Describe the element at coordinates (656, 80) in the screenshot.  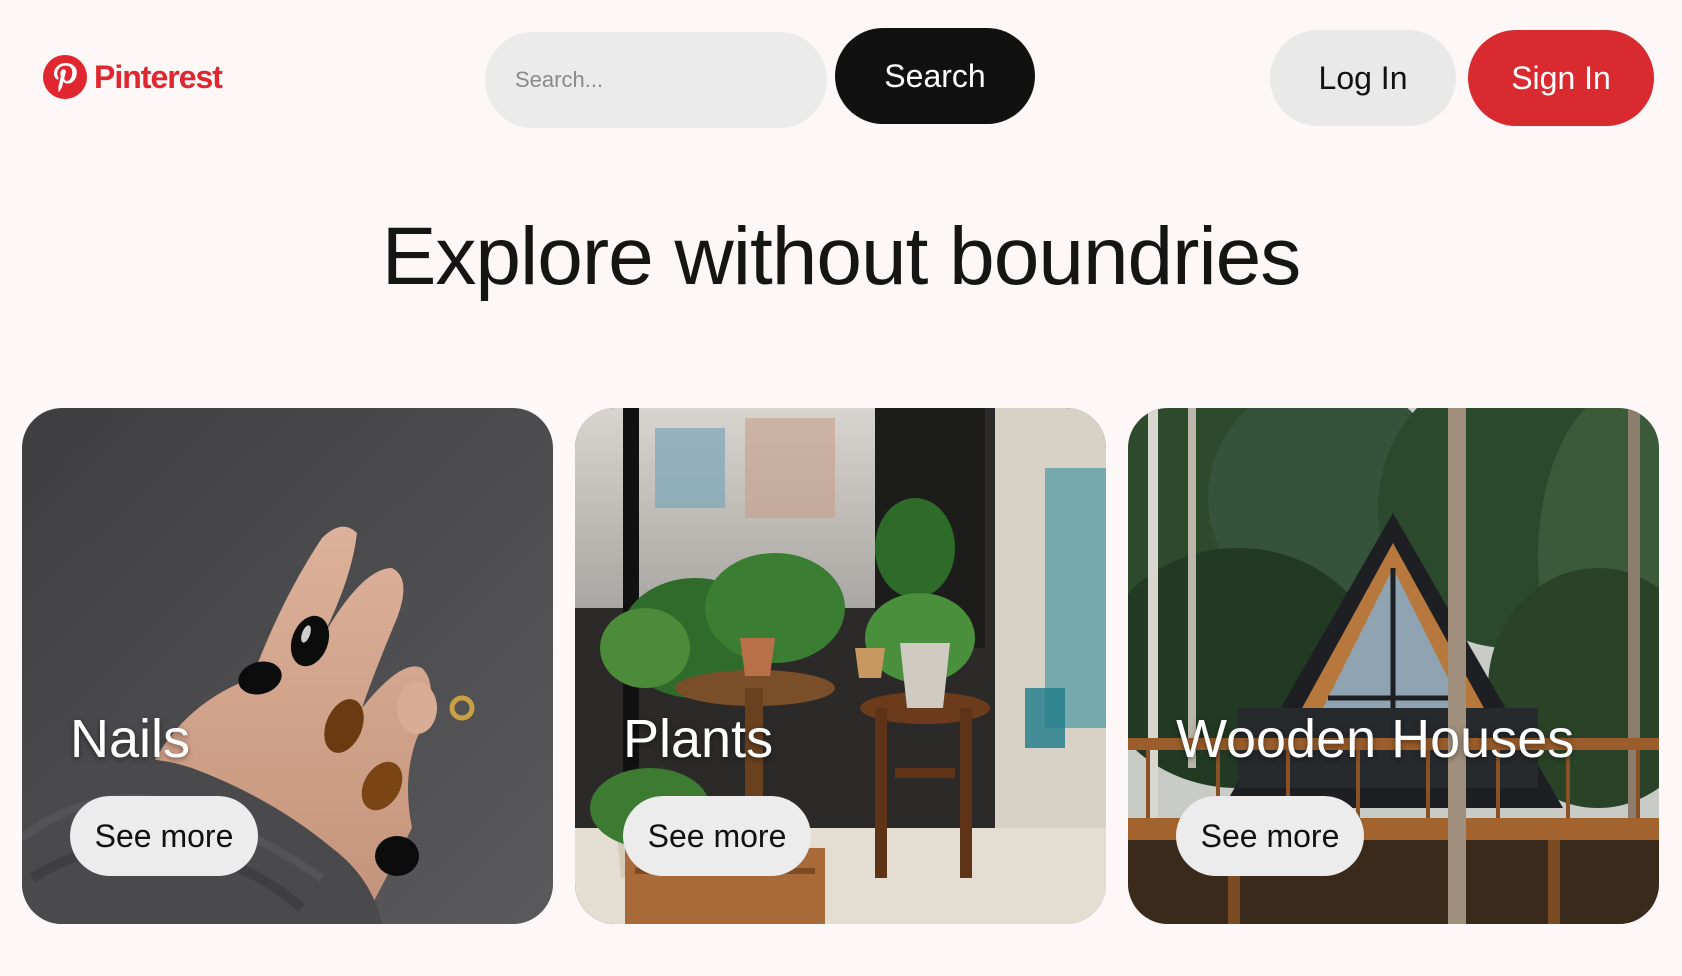
I see `search-input` at that location.